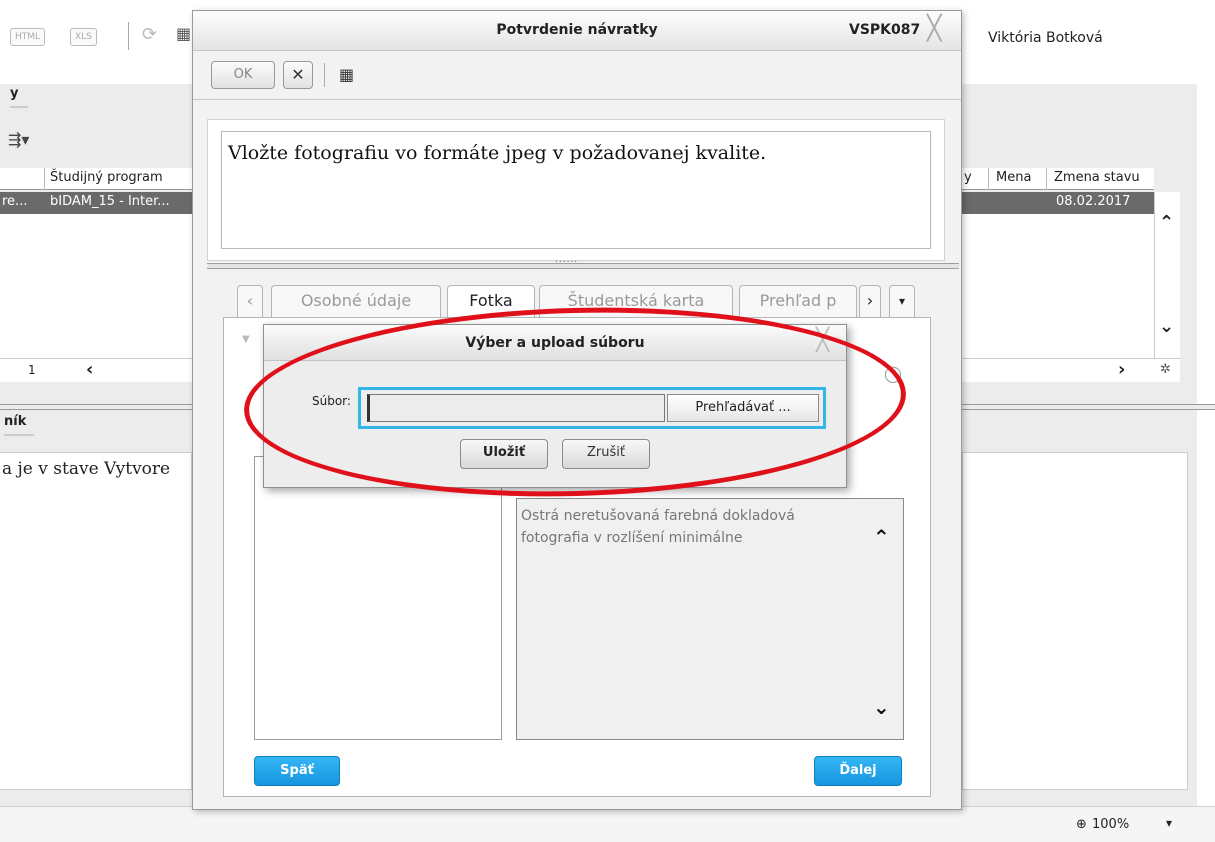 This screenshot has height=842, width=1215. What do you see at coordinates (1121, 369) in the screenshot?
I see `scroll-right-icon: ›` at bounding box center [1121, 369].